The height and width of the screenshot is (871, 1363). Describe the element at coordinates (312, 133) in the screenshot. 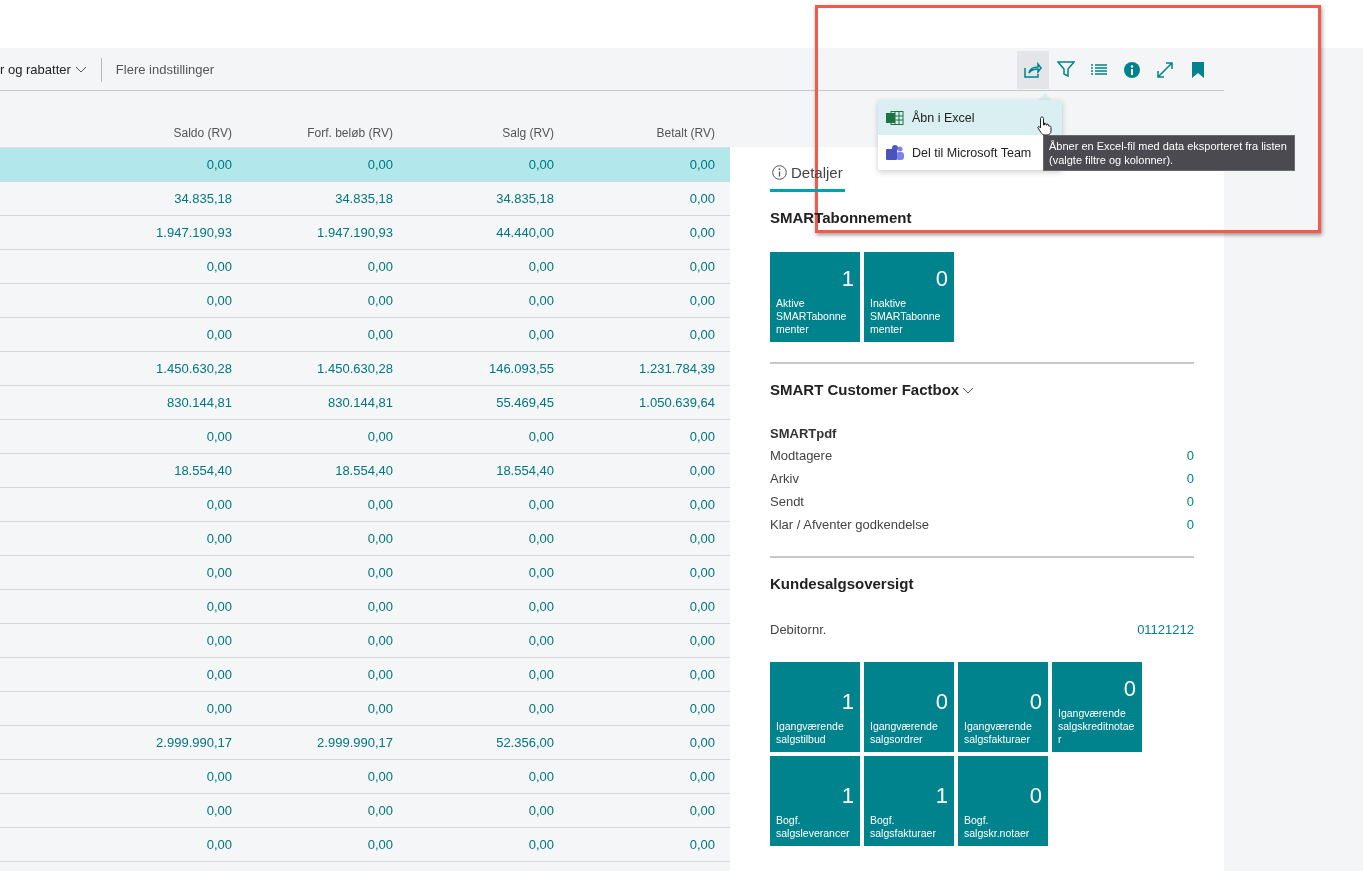

I see `column-header: Forf. beløb (RV)` at that location.